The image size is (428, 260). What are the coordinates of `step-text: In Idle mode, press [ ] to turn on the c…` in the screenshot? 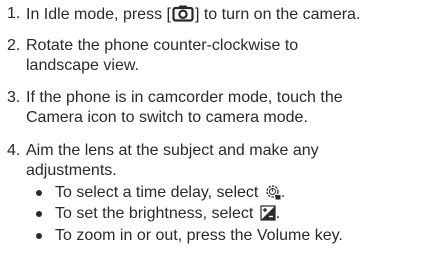 It's located at (223, 14).